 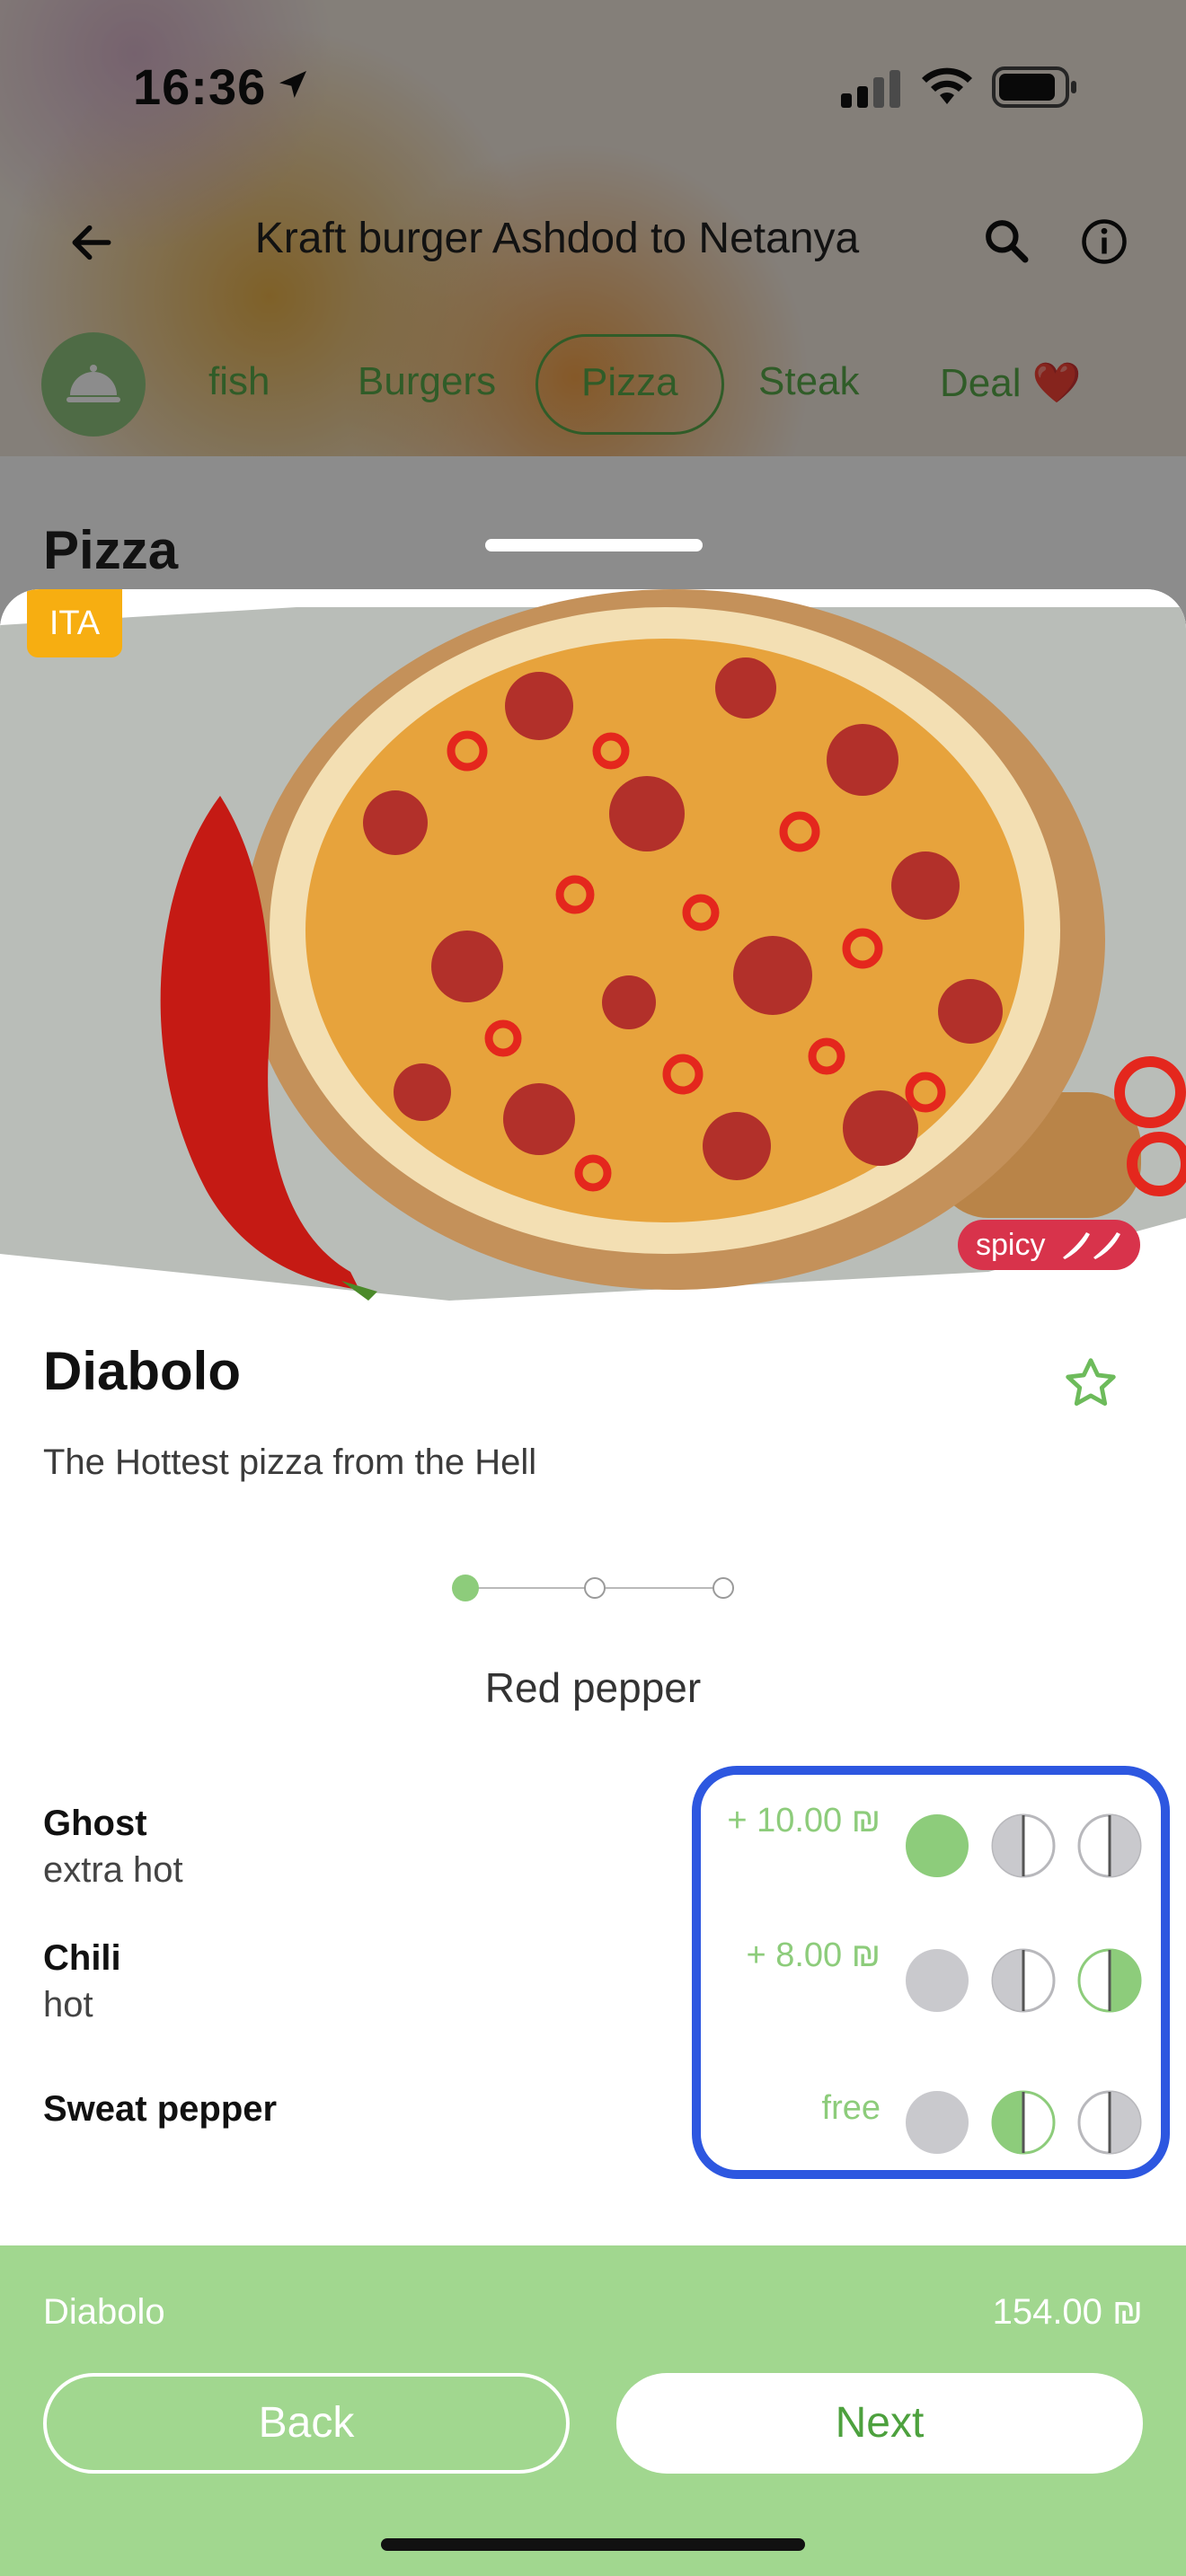 What do you see at coordinates (593, 2410) in the screenshot?
I see `cart-bar: Diabolo 154.00 ₪ Back Next` at bounding box center [593, 2410].